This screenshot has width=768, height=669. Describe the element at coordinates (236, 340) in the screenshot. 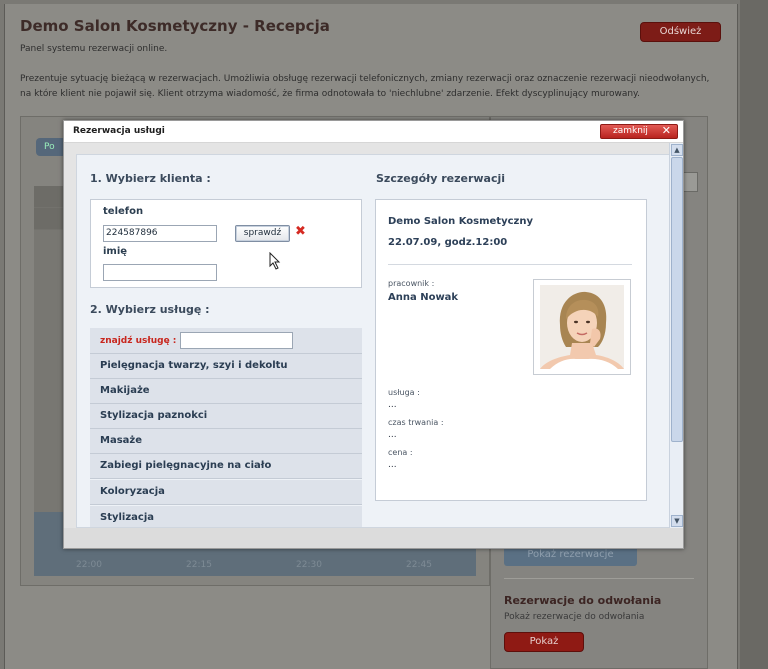

I see `service-search-input` at that location.